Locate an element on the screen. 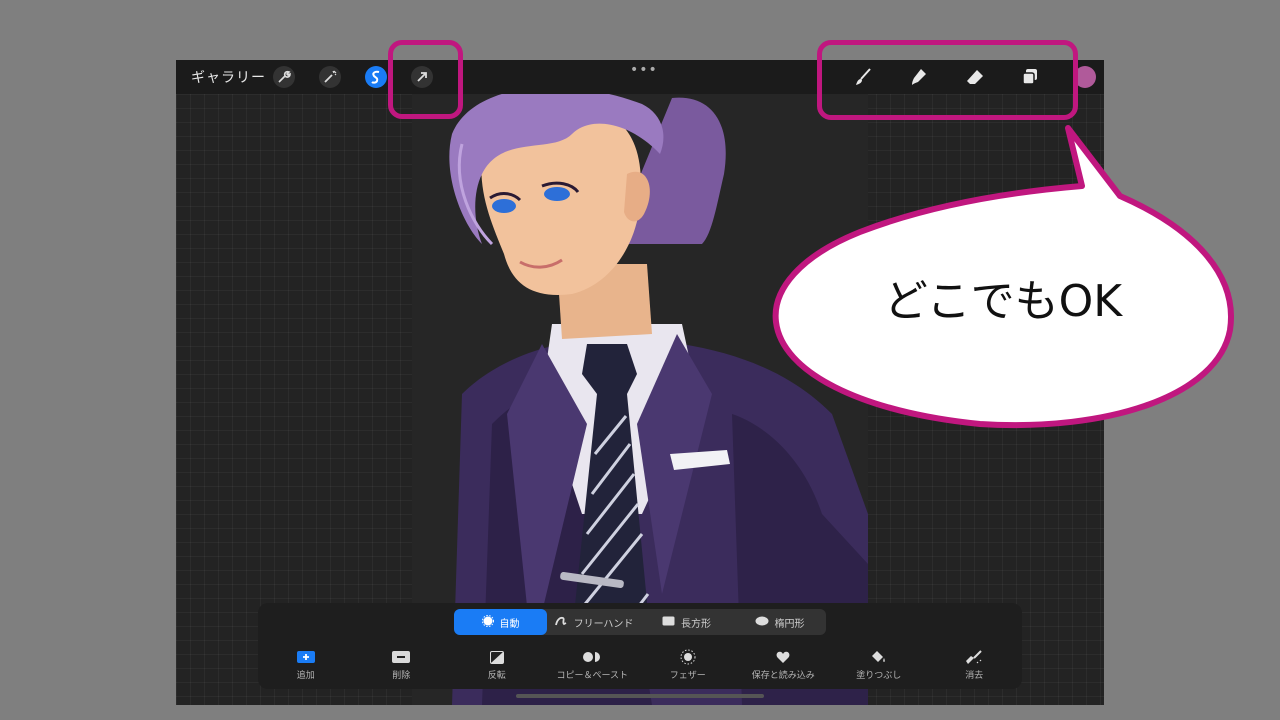  rectangle-icon is located at coordinates (668, 622).